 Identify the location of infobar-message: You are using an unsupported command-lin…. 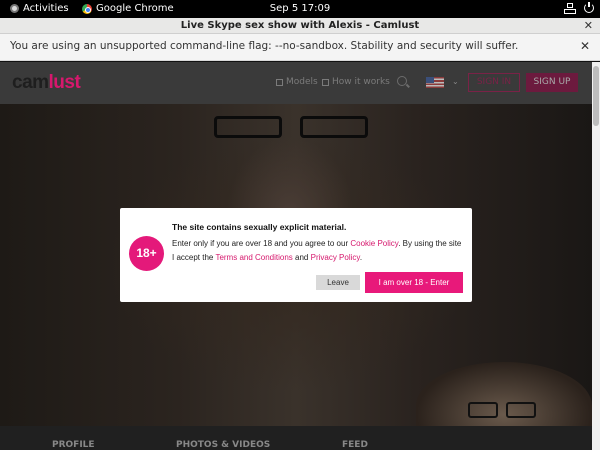
(264, 46).